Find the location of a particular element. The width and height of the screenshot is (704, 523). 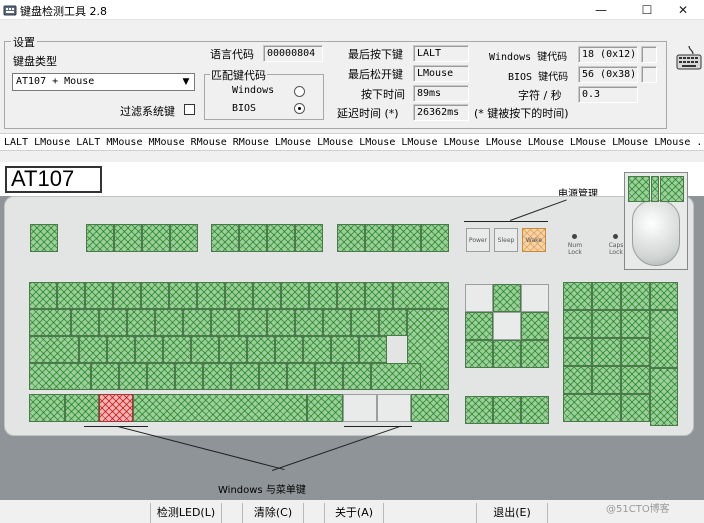

key-numpad-plus is located at coordinates (664, 339).